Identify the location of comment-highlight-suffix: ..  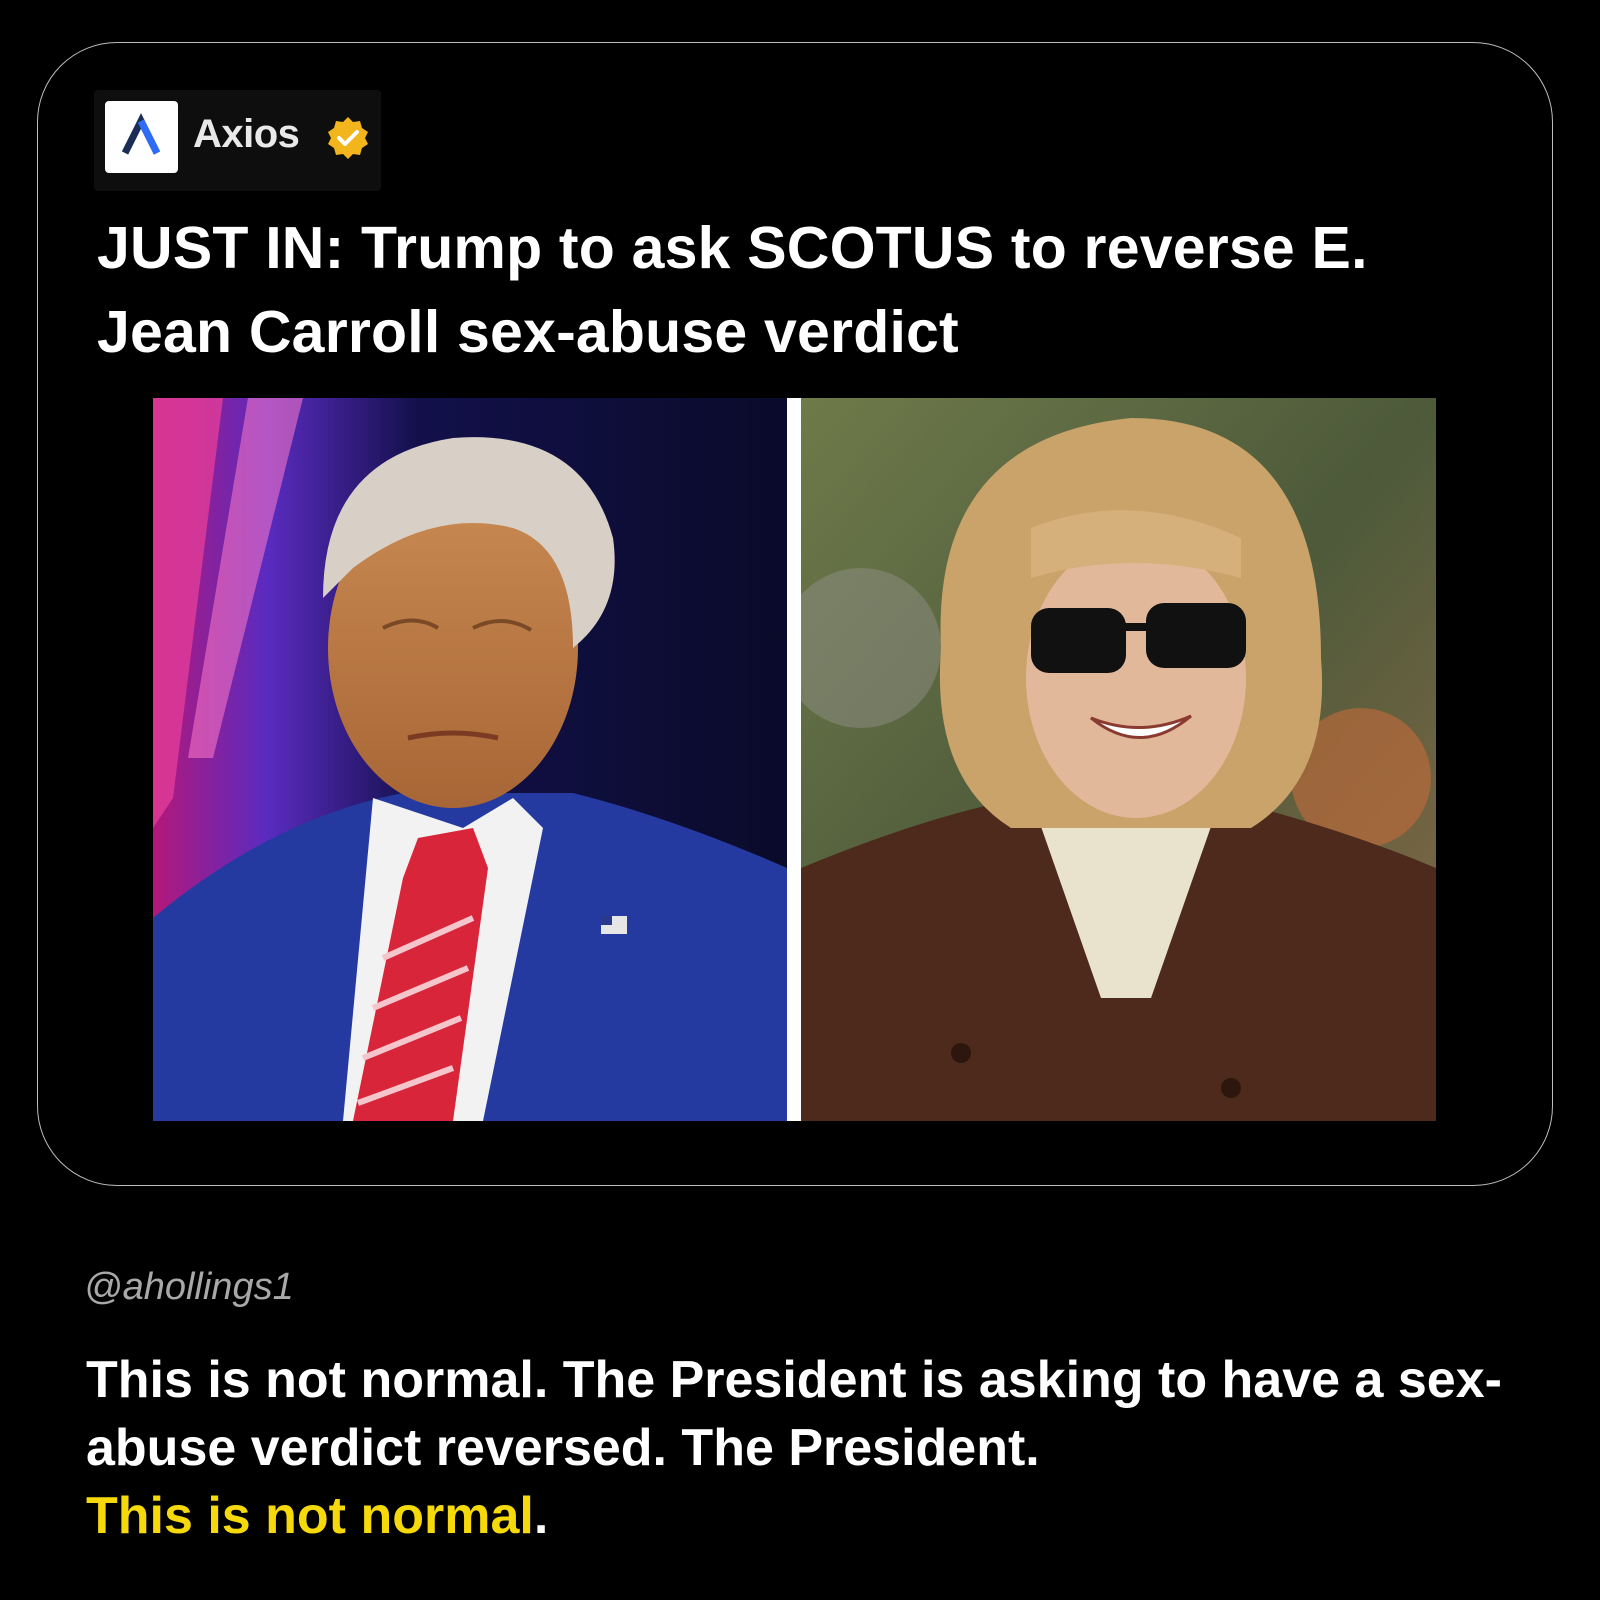
(541, 1516).